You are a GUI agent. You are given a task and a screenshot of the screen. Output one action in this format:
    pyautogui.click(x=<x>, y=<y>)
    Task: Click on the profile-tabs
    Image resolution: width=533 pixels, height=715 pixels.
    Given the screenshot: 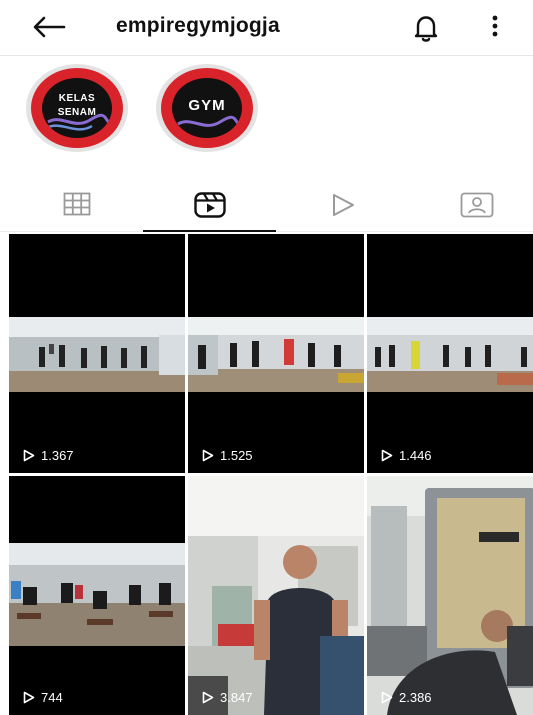 What is the action you would take?
    pyautogui.click(x=266, y=204)
    